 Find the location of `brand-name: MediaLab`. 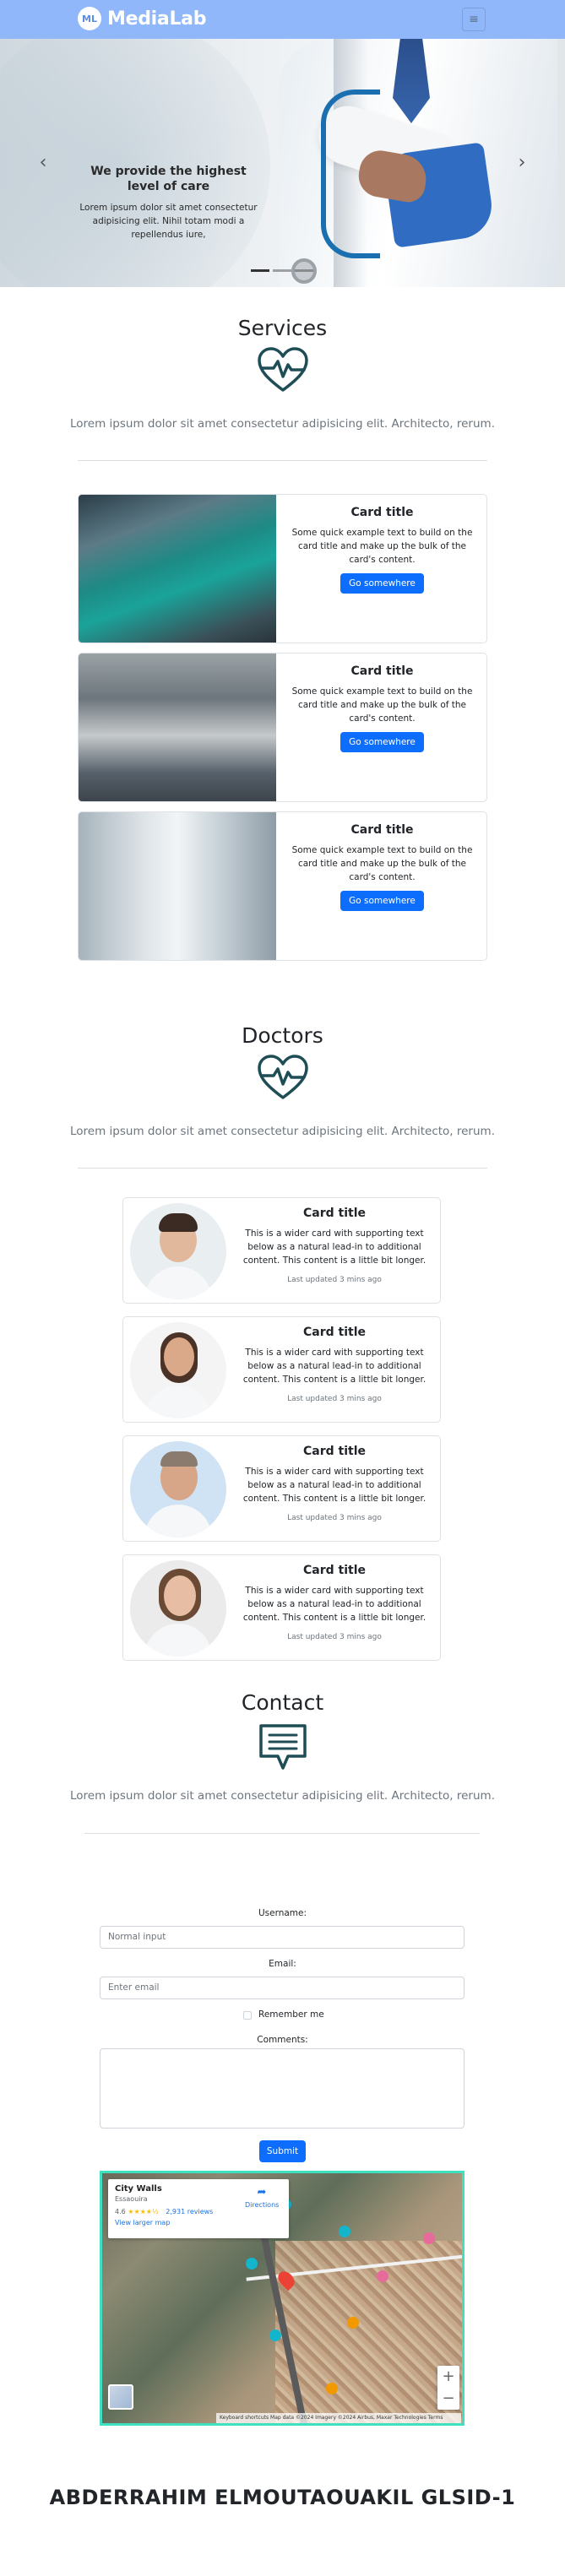

brand-name: MediaLab is located at coordinates (157, 19).